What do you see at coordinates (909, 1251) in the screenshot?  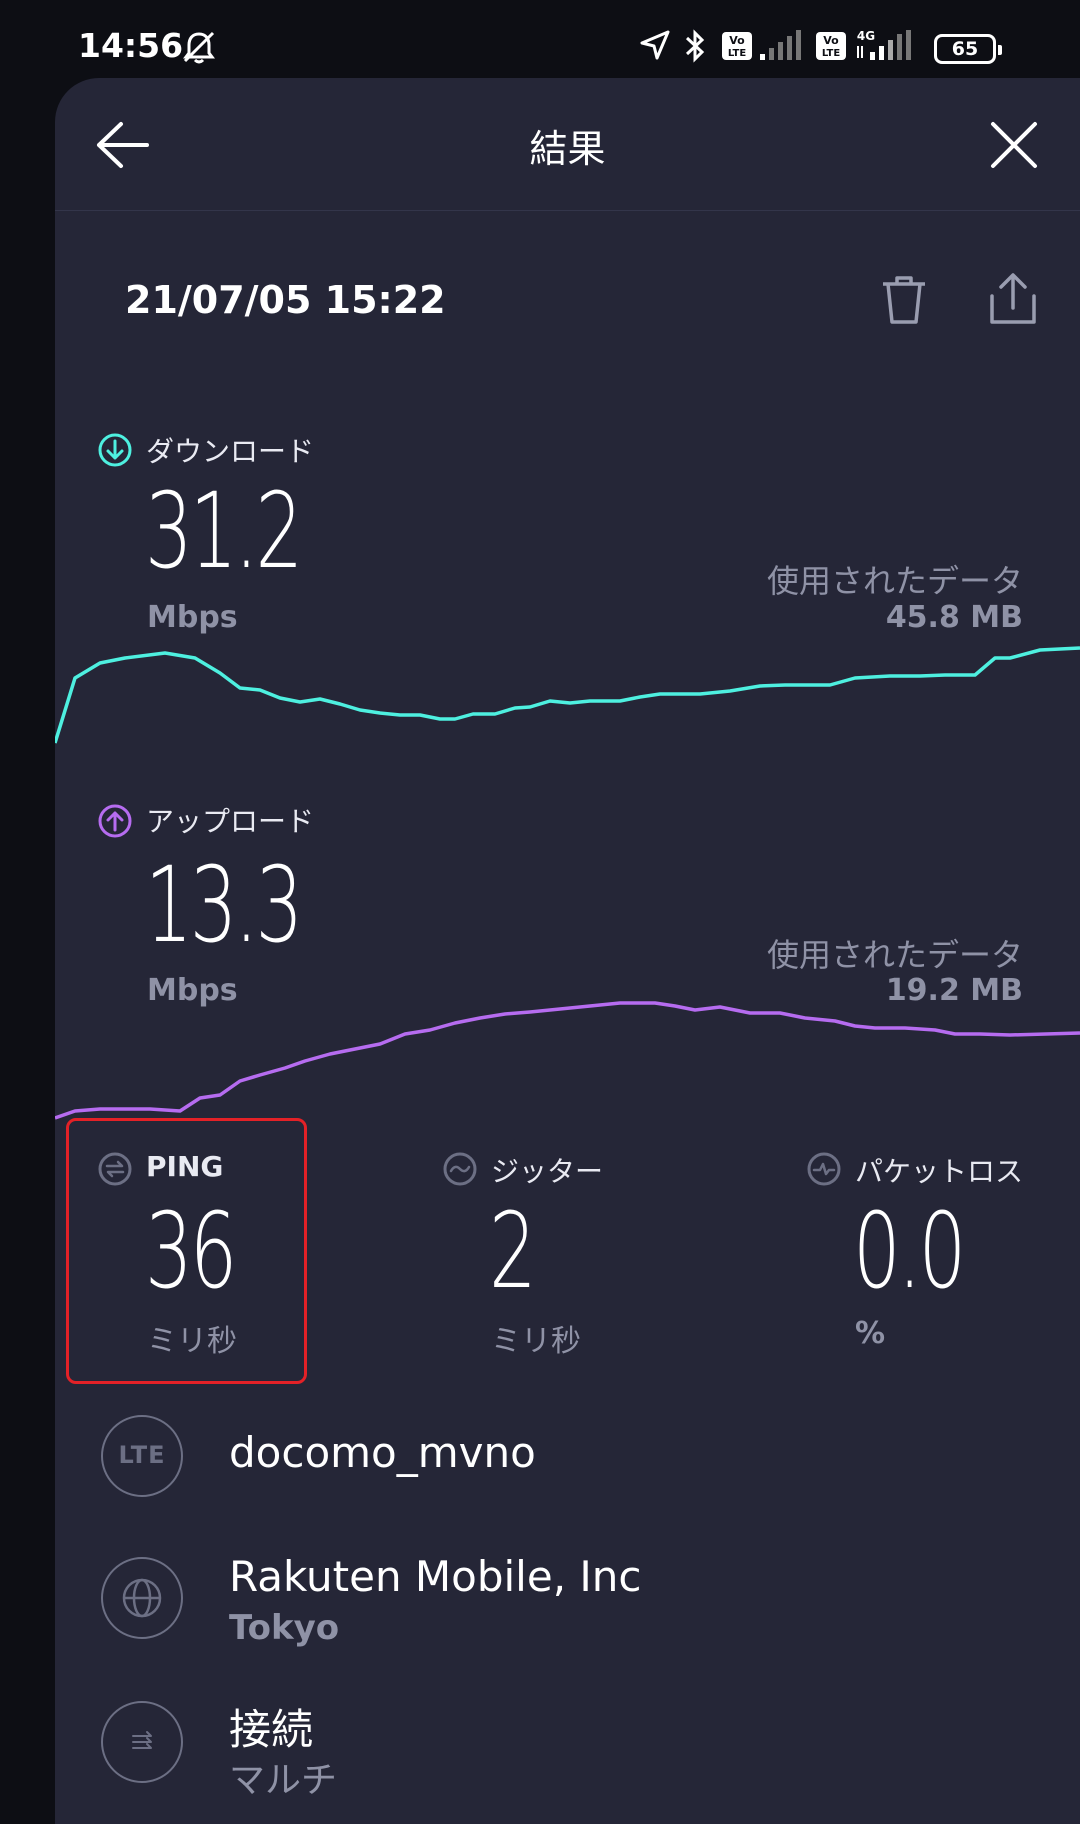 I see `packet-loss-value: 0.0` at bounding box center [909, 1251].